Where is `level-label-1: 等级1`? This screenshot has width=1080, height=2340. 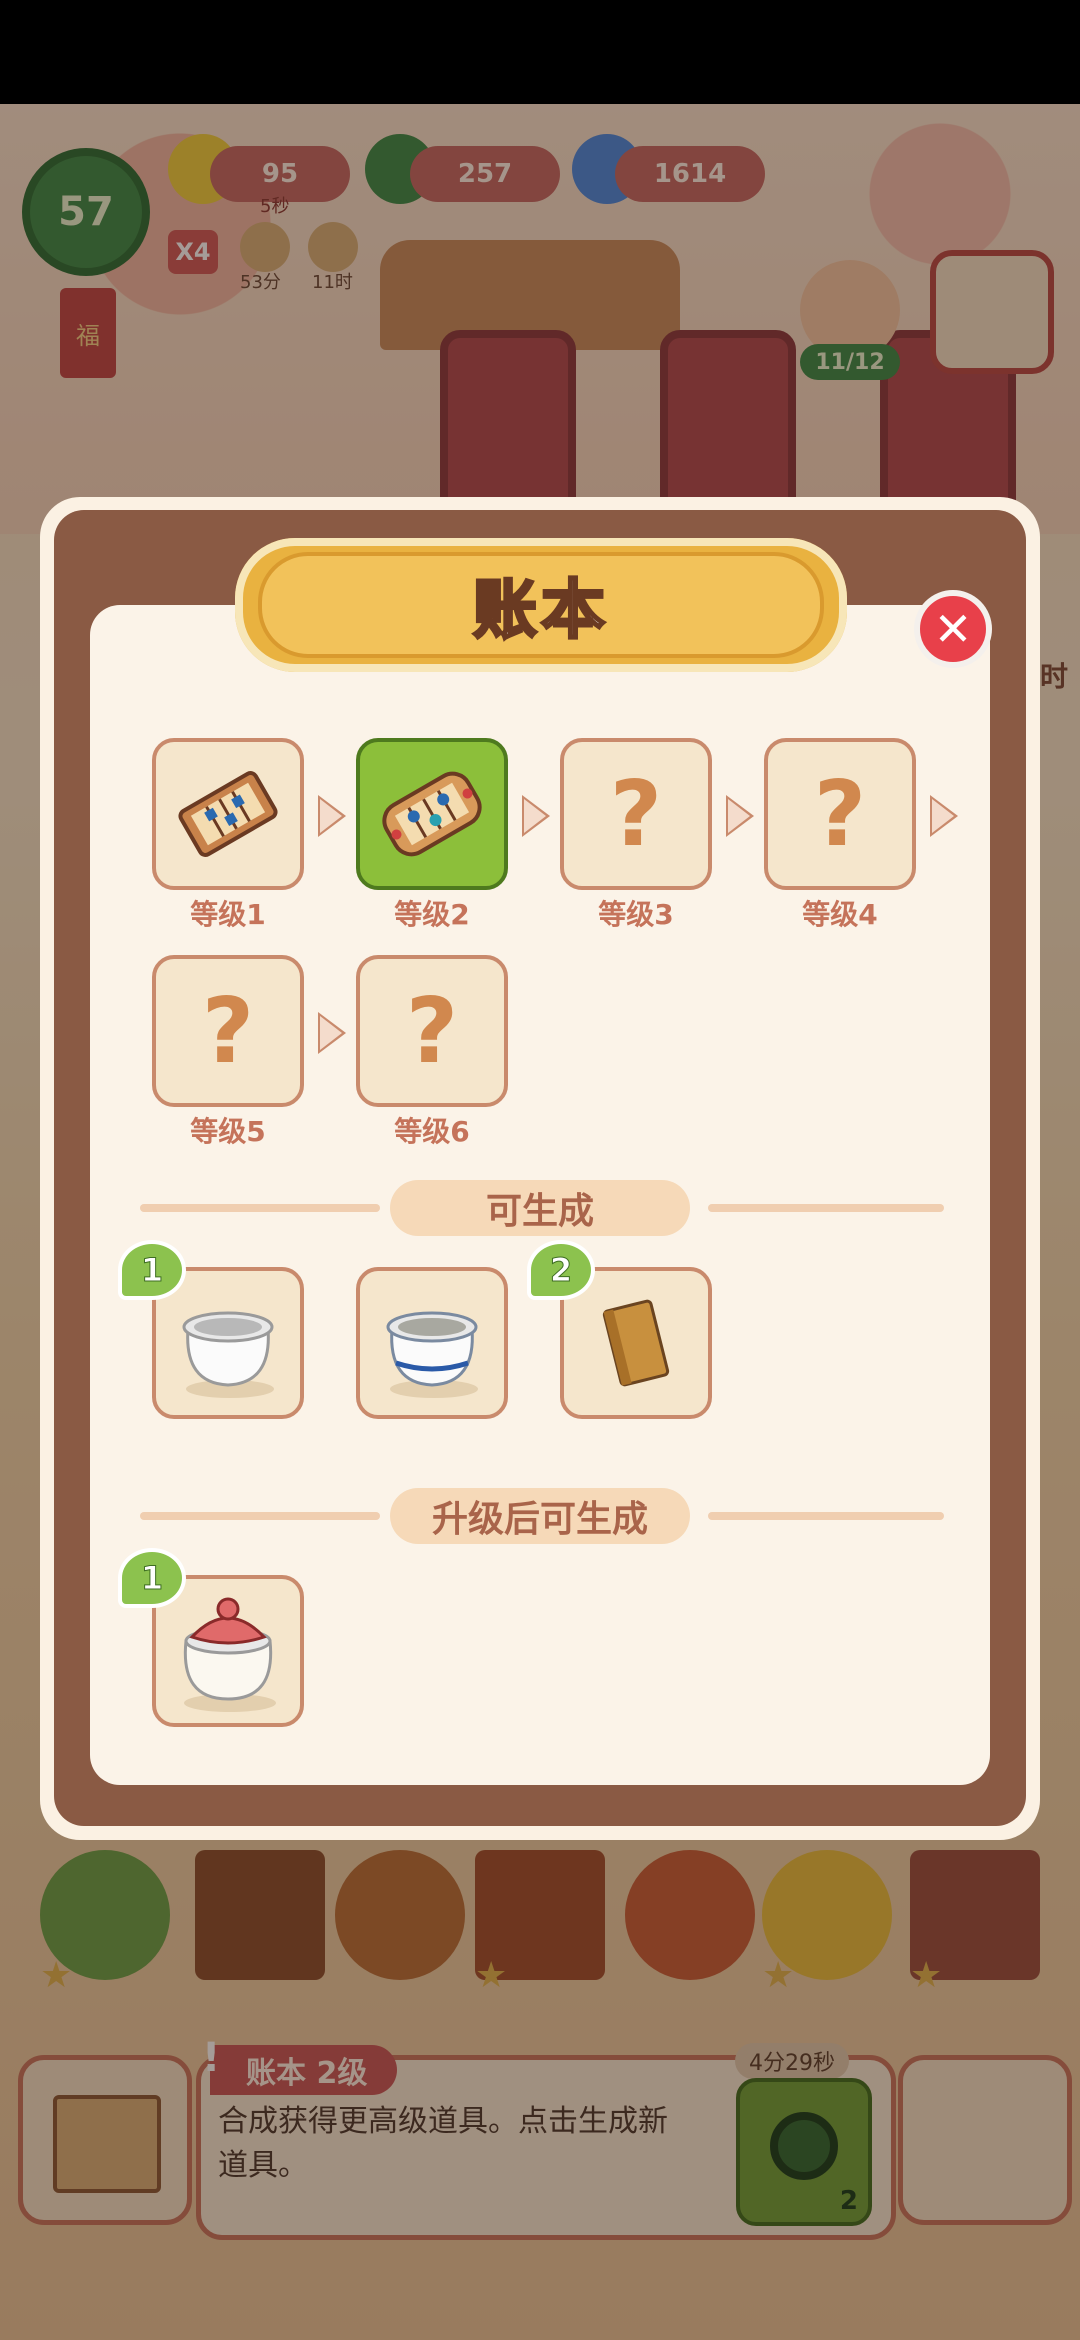
level-label-1: 等级1 is located at coordinates (228, 914).